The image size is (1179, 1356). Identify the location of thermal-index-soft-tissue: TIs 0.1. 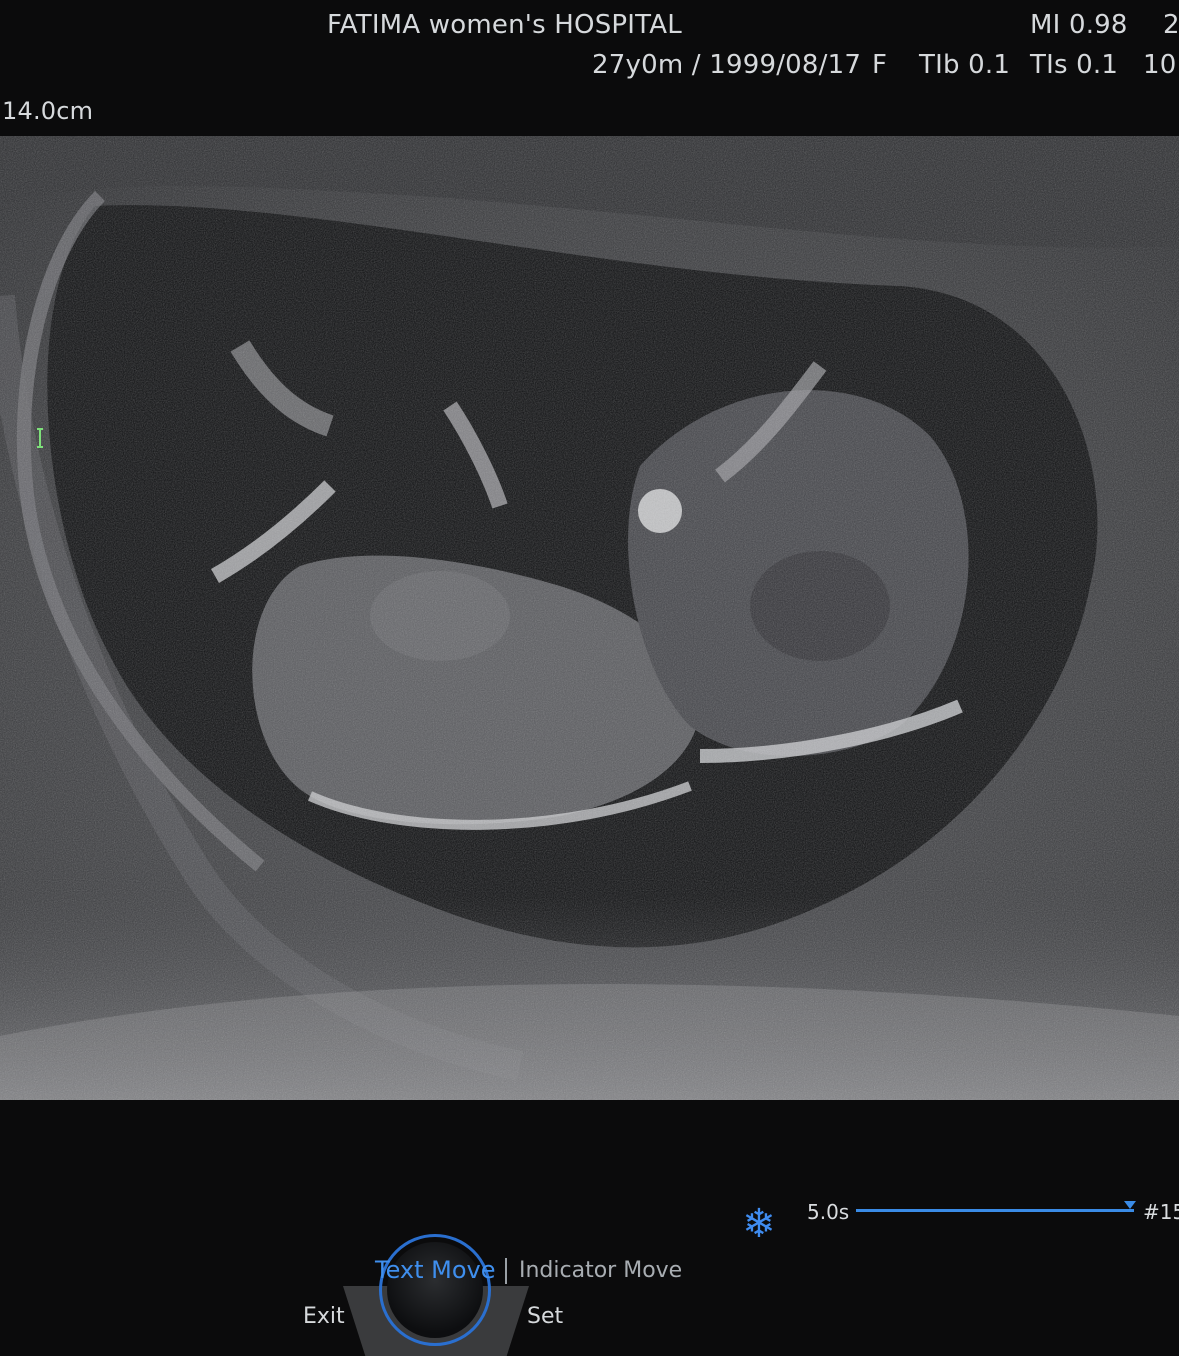
(1074, 65).